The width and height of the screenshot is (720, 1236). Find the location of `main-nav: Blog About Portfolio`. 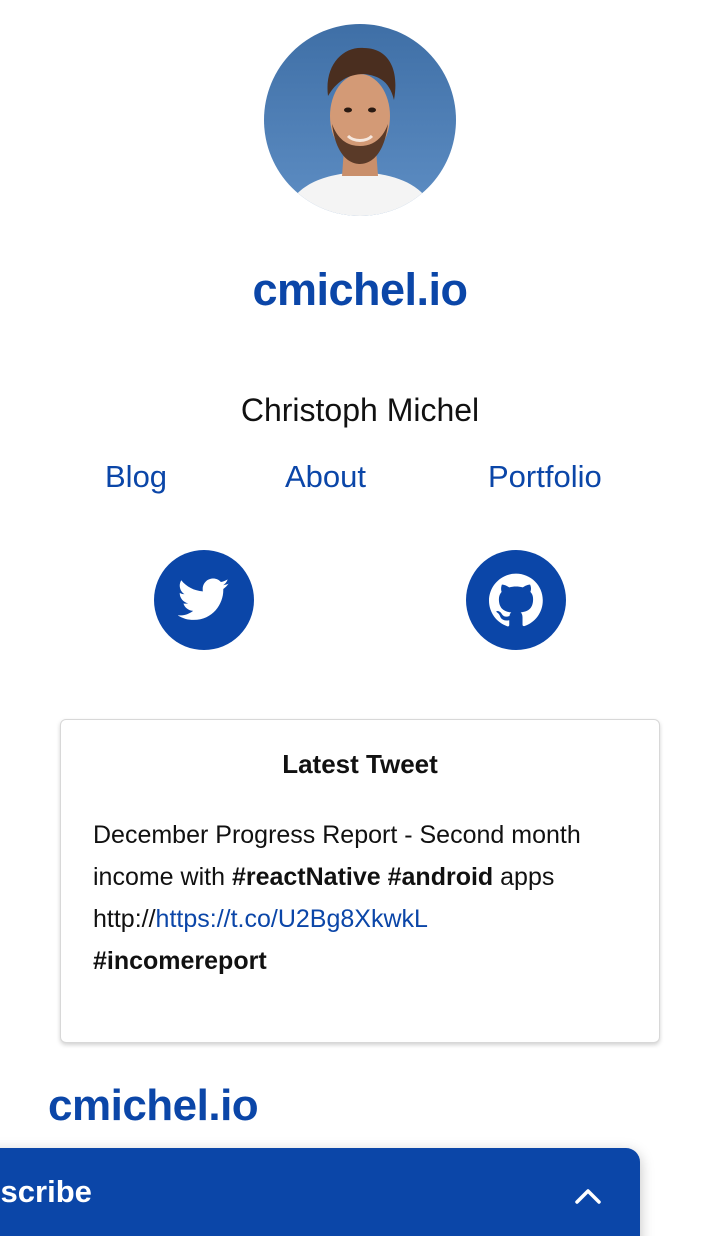

main-nav: Blog About Portfolio is located at coordinates (360, 477).